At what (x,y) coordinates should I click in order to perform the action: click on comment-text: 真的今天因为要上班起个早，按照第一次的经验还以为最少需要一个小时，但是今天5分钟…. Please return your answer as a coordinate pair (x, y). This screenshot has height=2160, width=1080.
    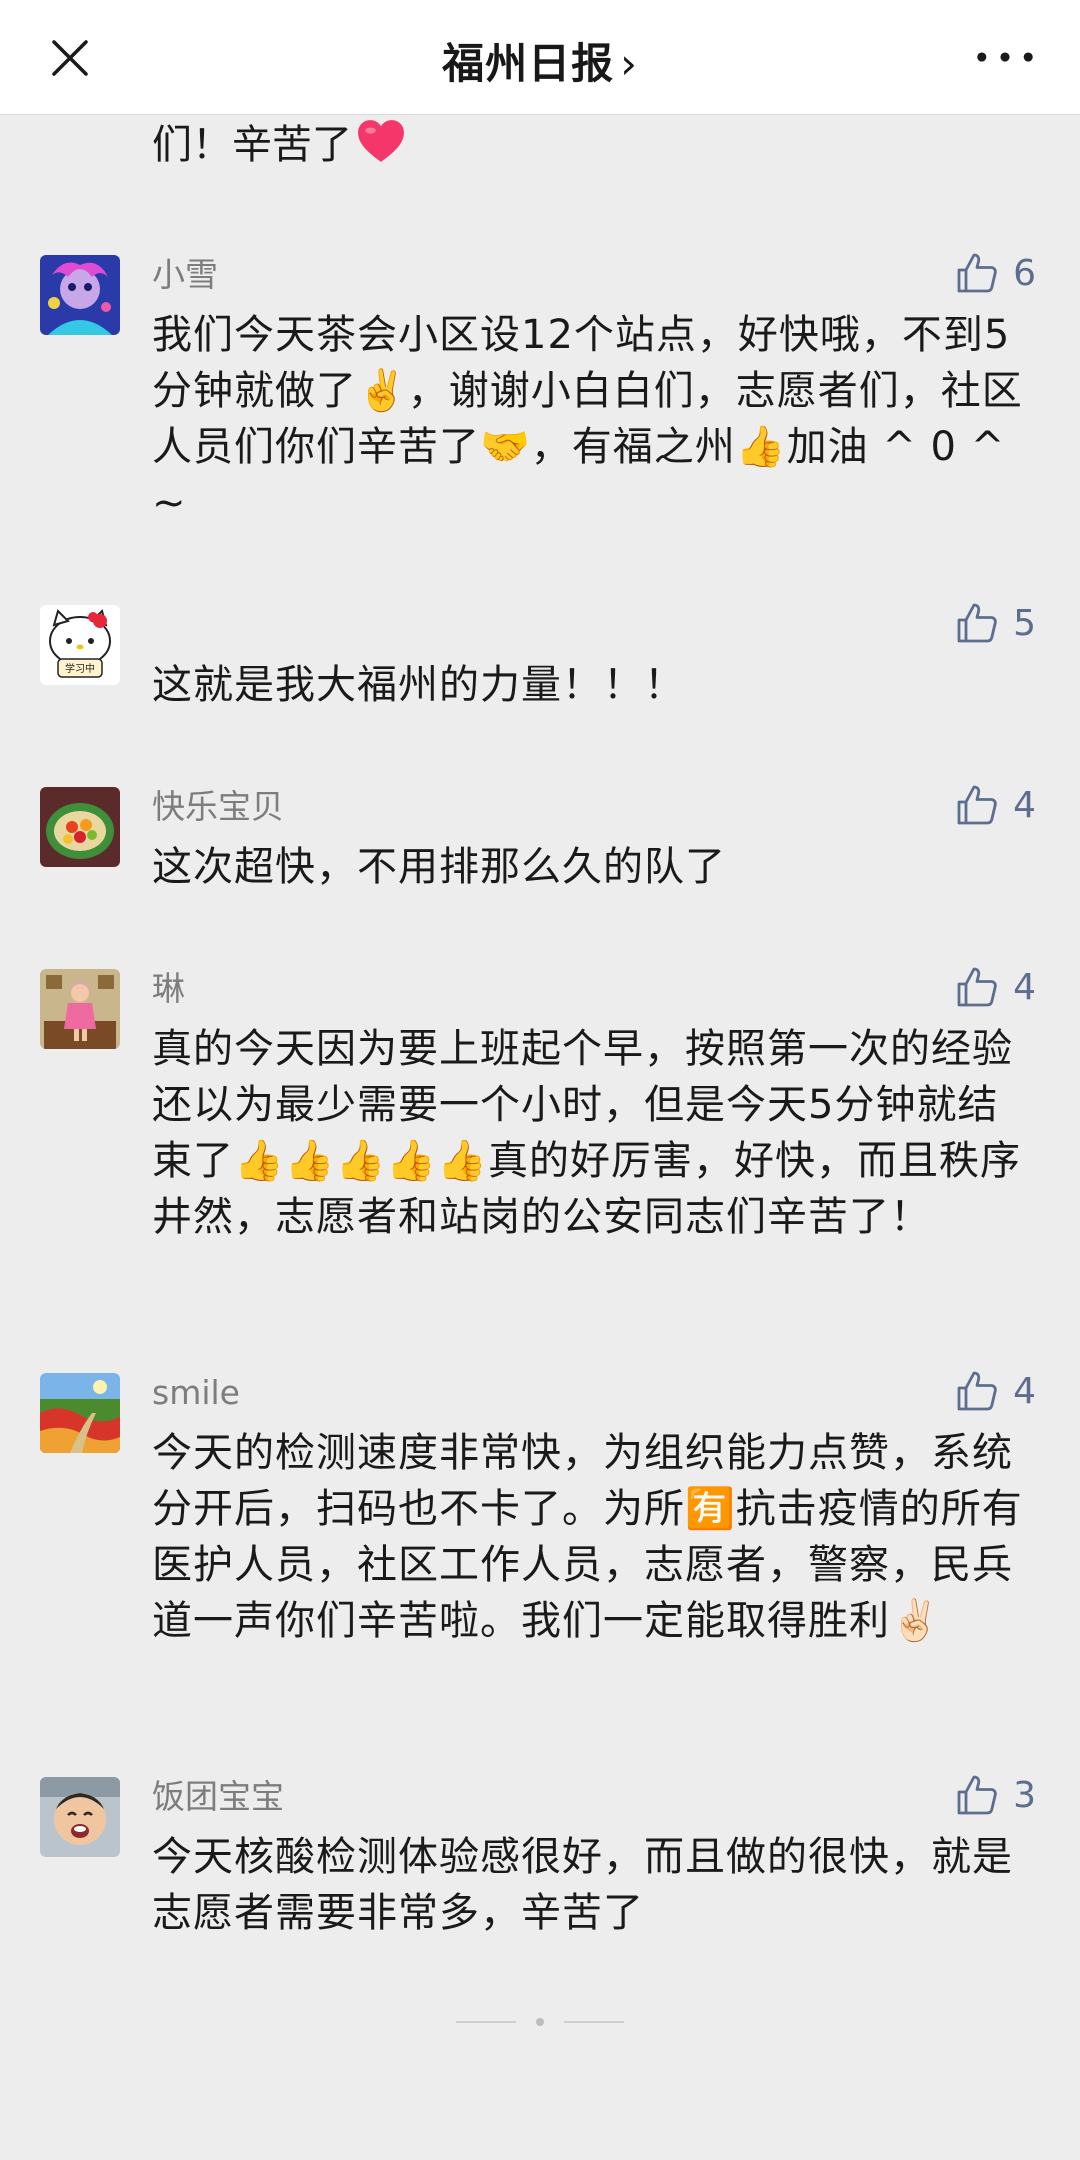
    Looking at the image, I should click on (587, 1133).